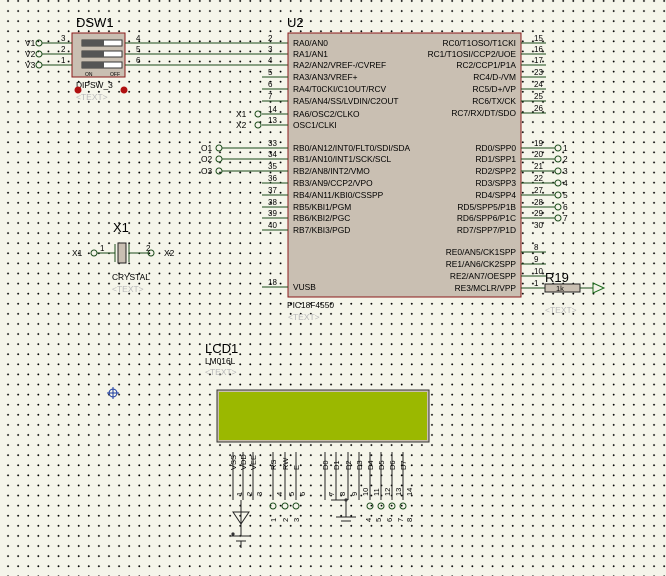 The width and height of the screenshot is (666, 576). What do you see at coordinates (558, 171) in the screenshot?
I see `net-terminal-d3` at bounding box center [558, 171].